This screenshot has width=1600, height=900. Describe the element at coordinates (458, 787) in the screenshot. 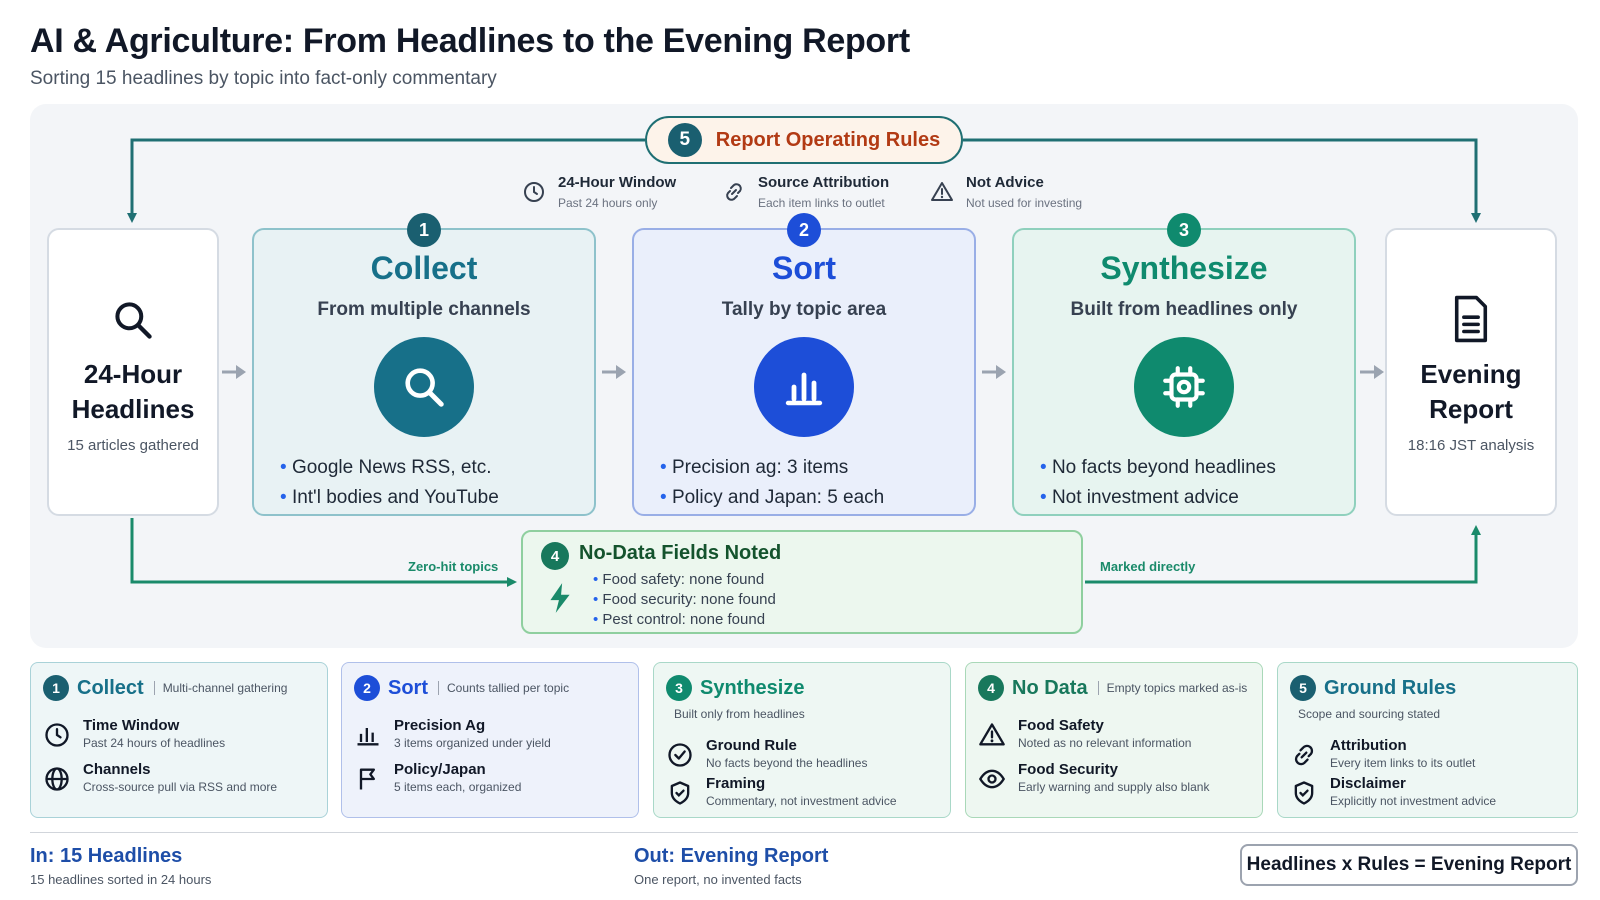

I see `card-row-desc: 5 items each, organized` at that location.